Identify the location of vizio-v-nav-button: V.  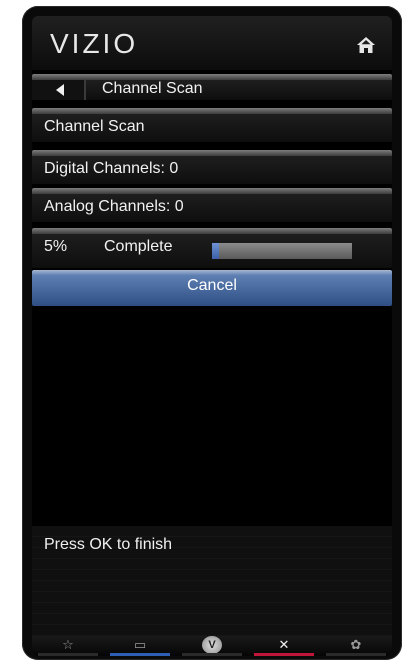
(212, 646).